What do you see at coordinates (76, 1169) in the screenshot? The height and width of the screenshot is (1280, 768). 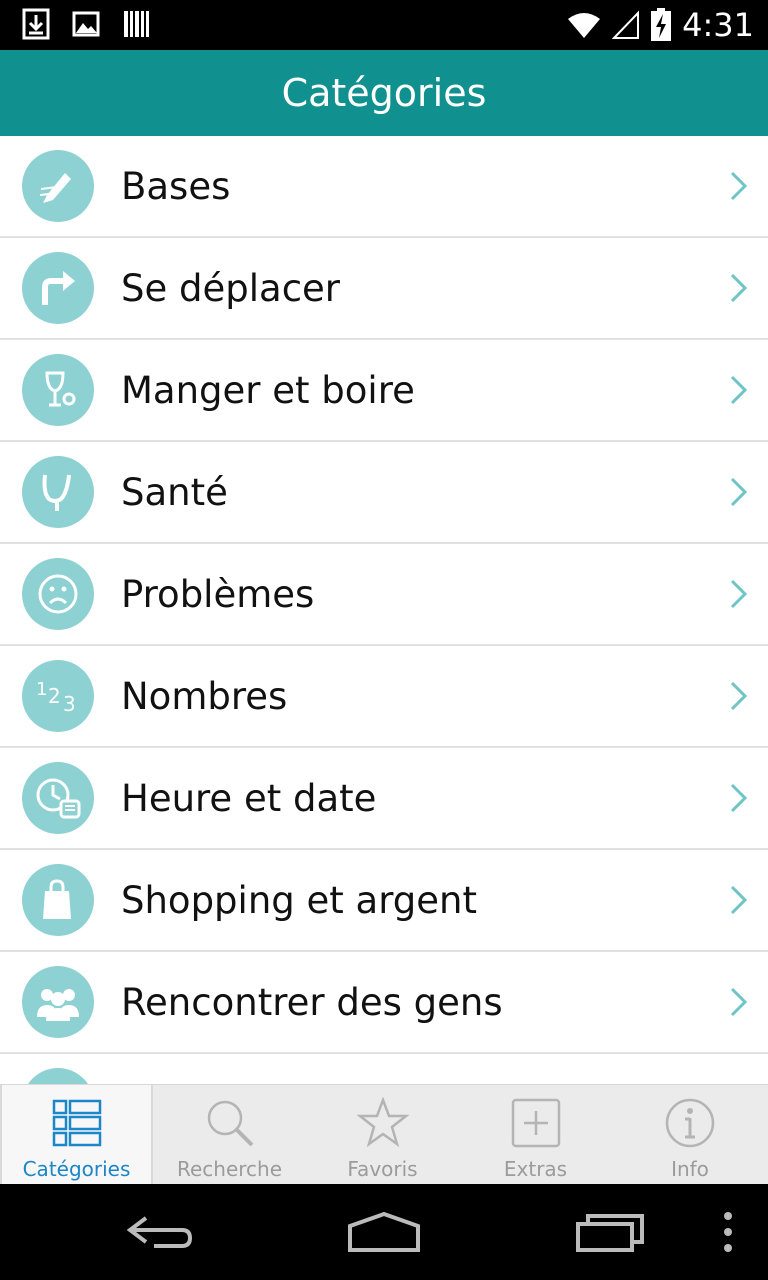 I see `tab-label: Catégories` at bounding box center [76, 1169].